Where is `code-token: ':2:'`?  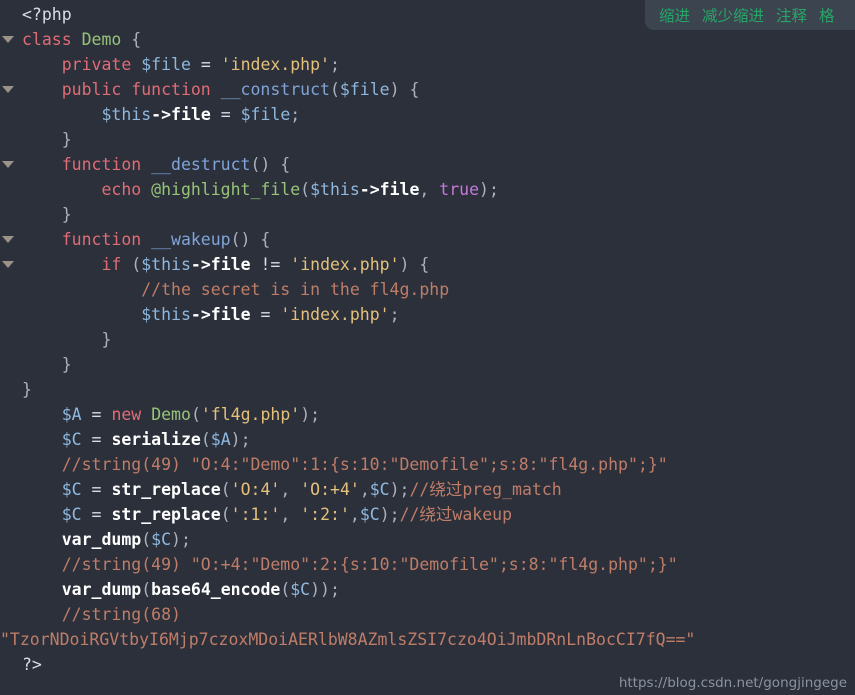
code-token: ':2:' is located at coordinates (325, 514).